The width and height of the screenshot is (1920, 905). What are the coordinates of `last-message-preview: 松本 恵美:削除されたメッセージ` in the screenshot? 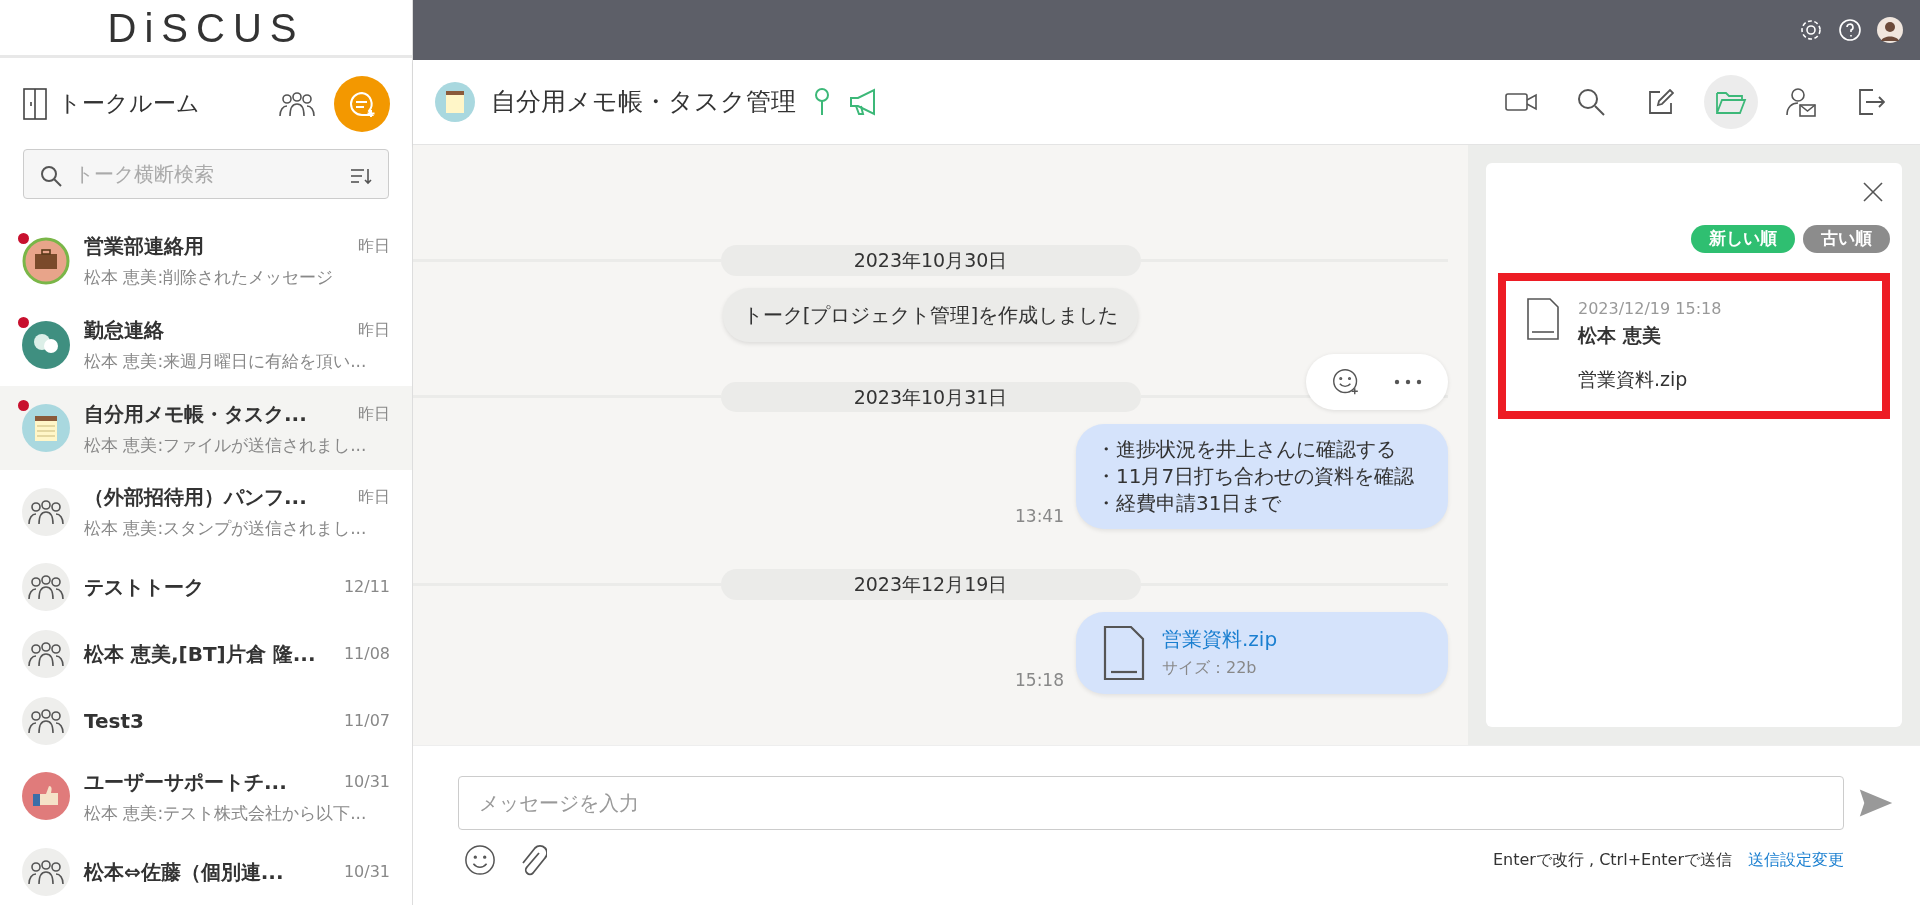 It's located at (209, 278).